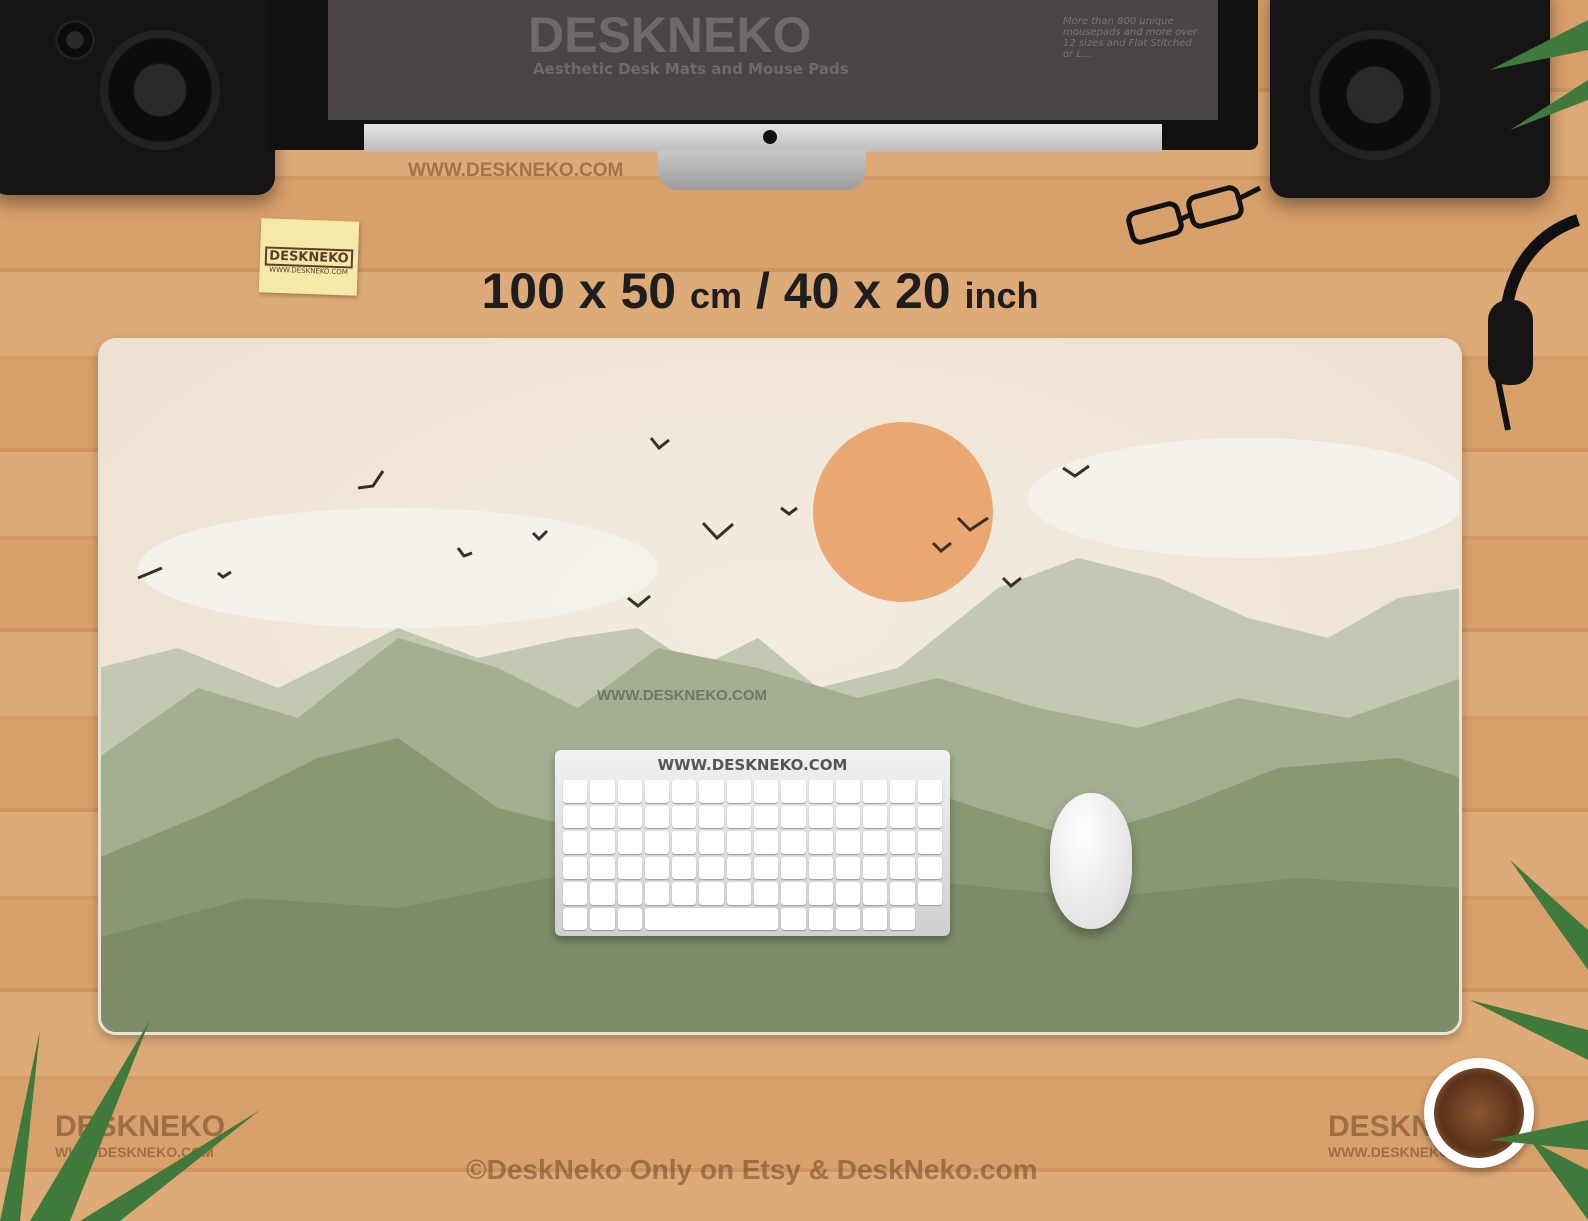 This screenshot has height=1221, width=1588. Describe the element at coordinates (903, 512) in the screenshot. I see `sun` at that location.